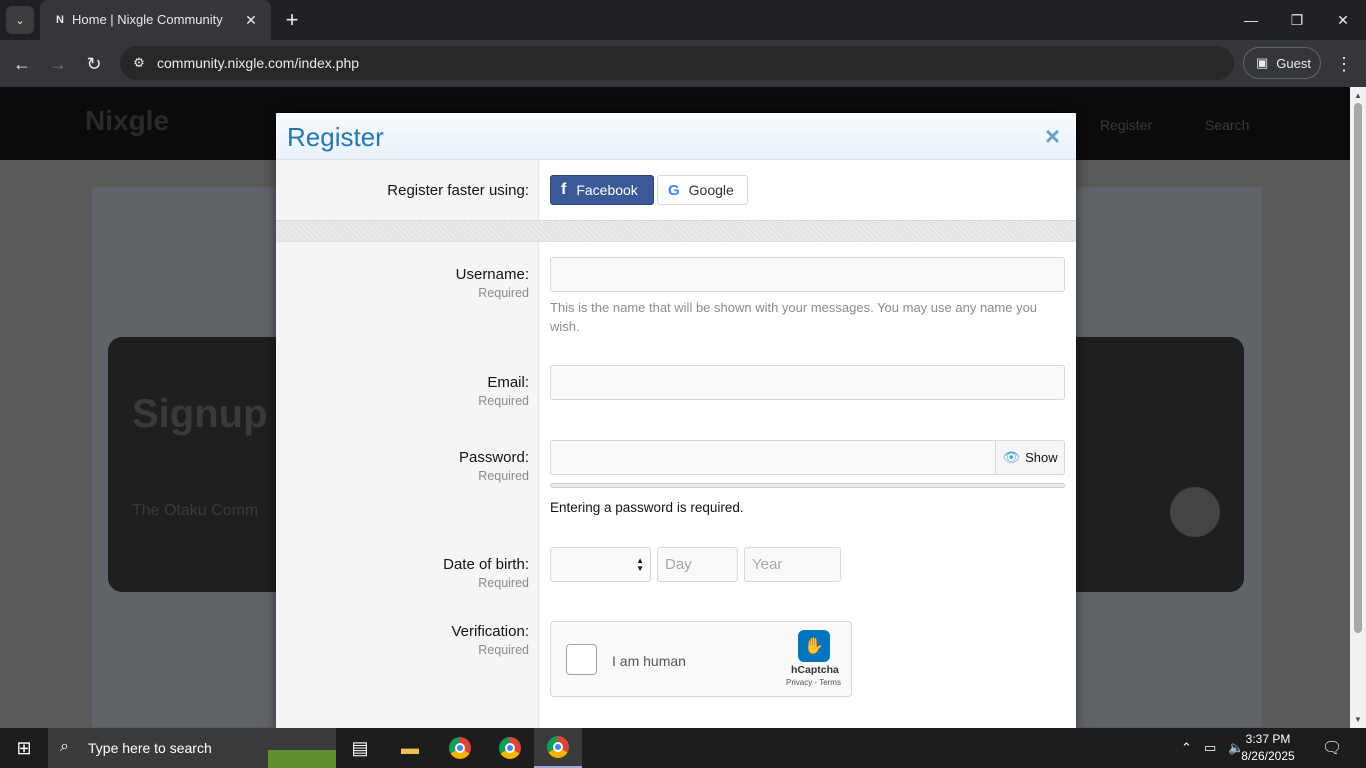 The image size is (1366, 768). I want to click on dob-label: Date of birth:, so click(486, 564).